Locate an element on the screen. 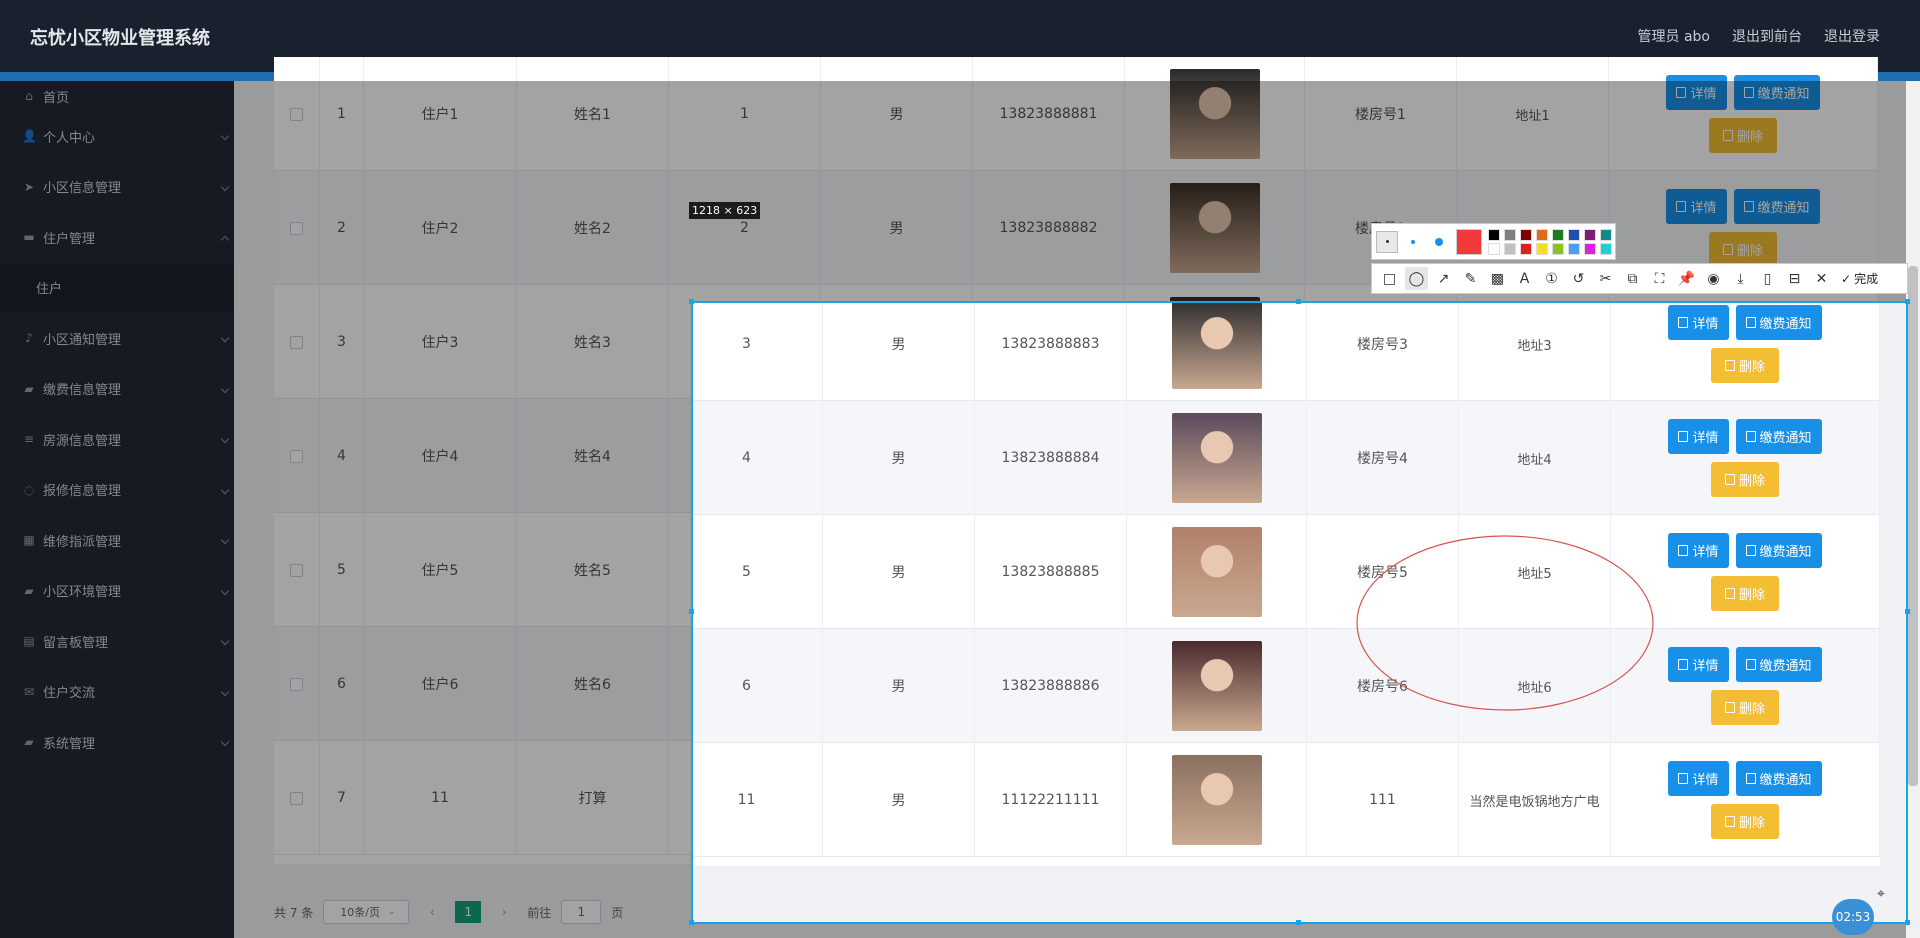  pencil-tool-icon: ✎ is located at coordinates (1470, 278).